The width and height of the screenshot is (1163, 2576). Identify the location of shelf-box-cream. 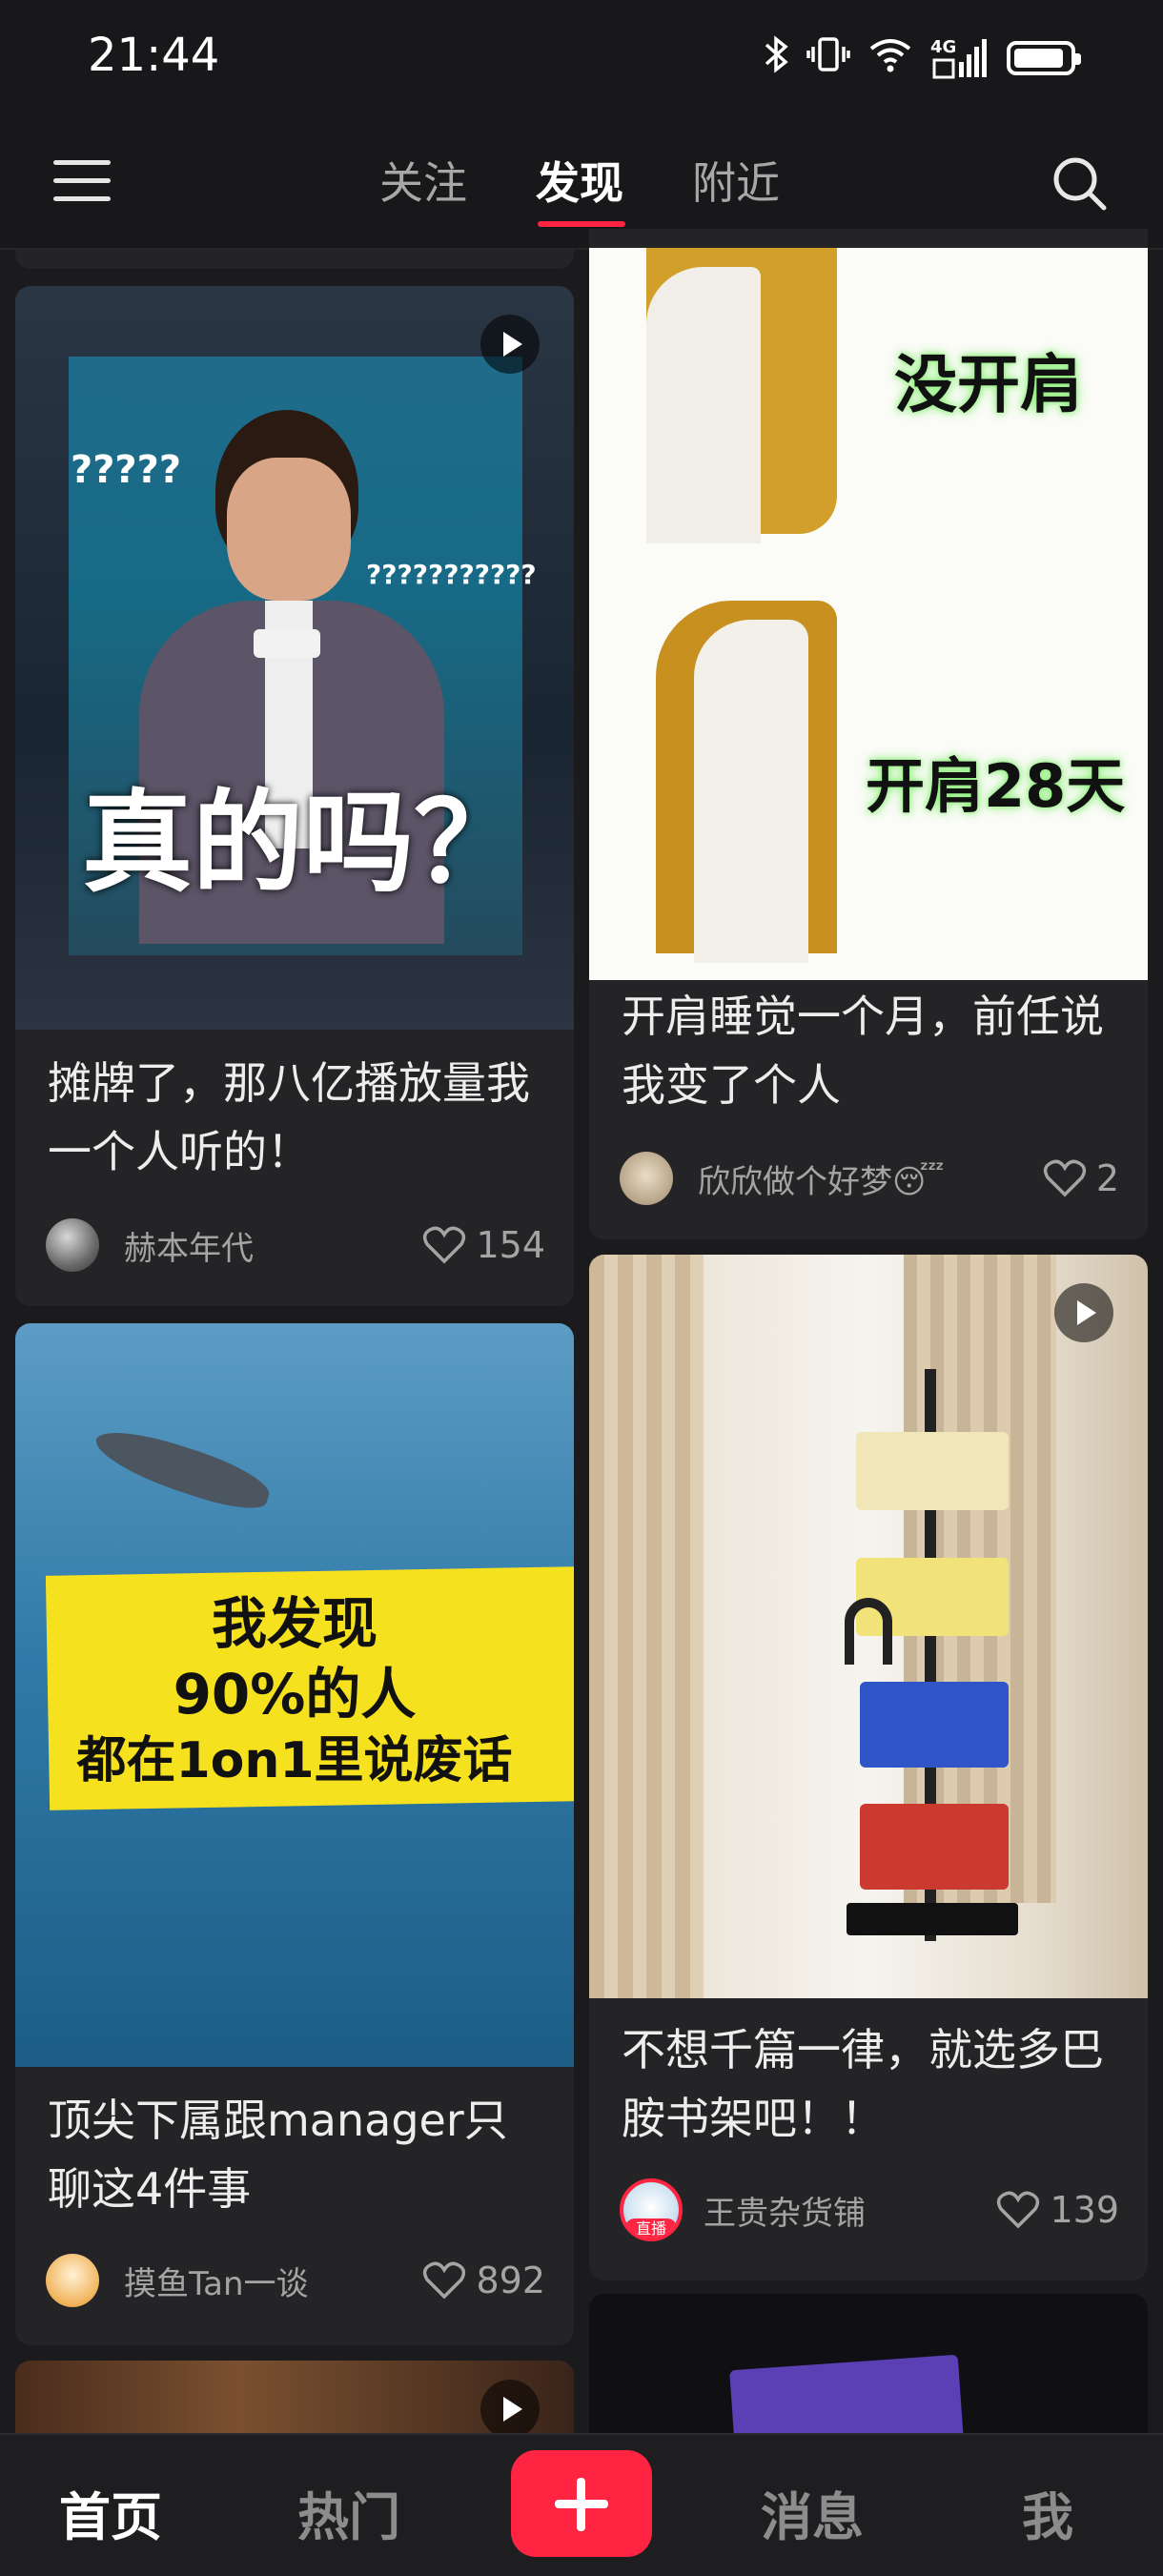
(932, 1471).